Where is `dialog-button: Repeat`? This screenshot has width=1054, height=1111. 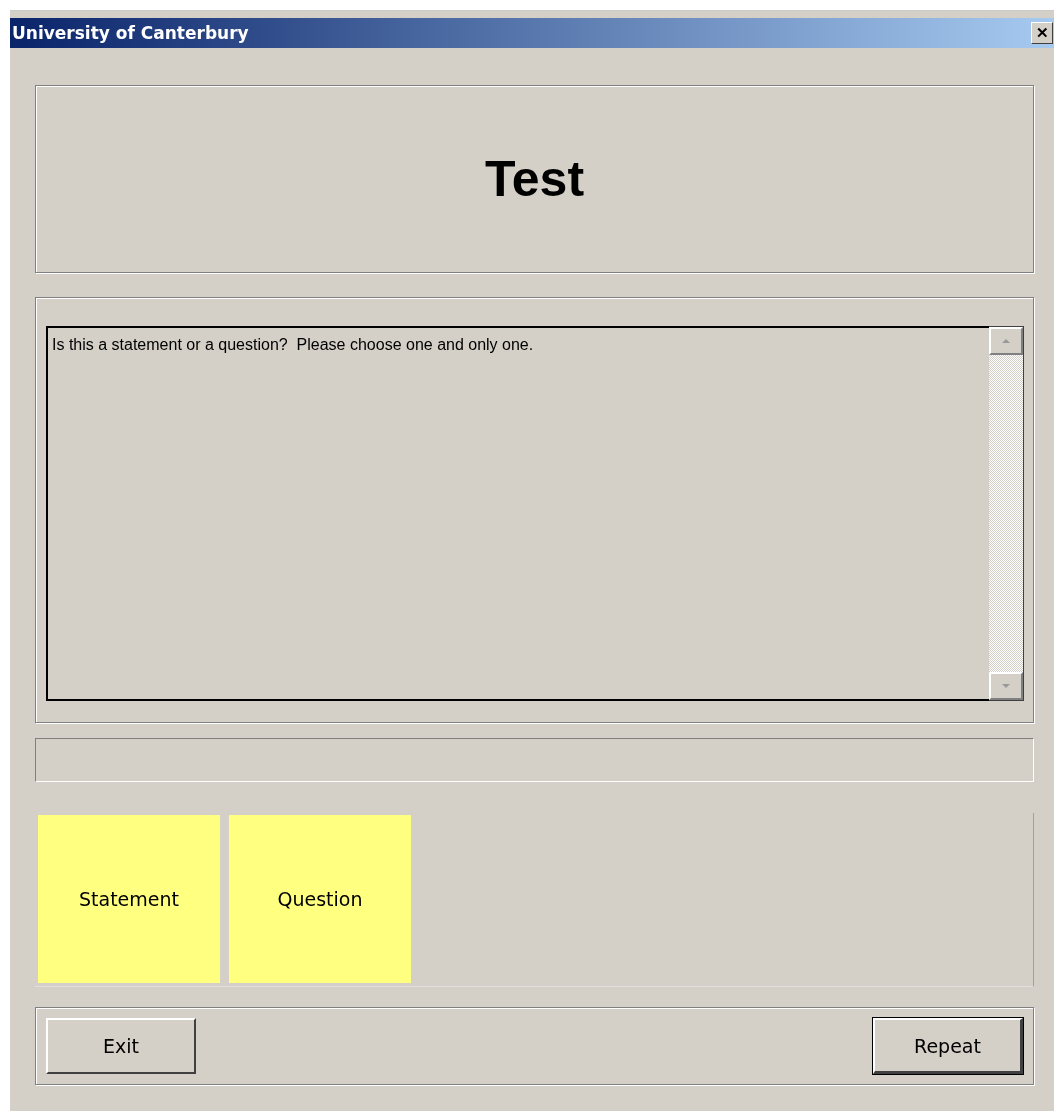 dialog-button: Repeat is located at coordinates (948, 1046).